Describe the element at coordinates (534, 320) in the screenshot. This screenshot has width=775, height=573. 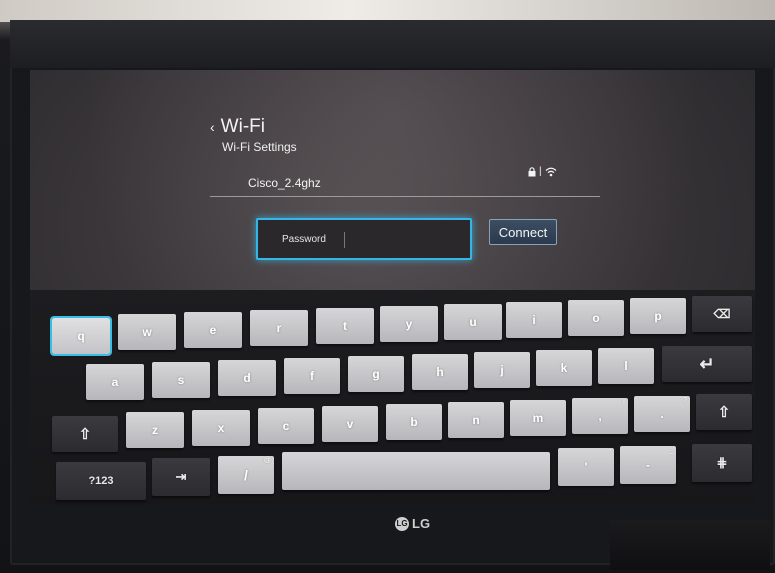
I see `key-i: i` at that location.